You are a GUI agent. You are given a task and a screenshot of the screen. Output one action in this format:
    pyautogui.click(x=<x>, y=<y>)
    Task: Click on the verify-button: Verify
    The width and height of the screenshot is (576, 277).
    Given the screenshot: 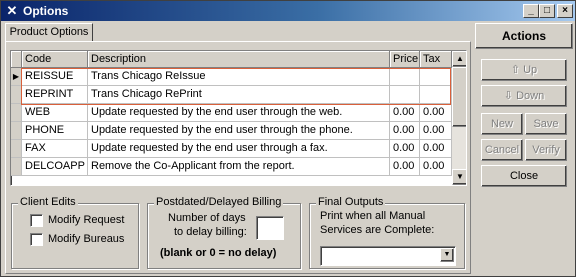 What is the action you would take?
    pyautogui.click(x=546, y=150)
    